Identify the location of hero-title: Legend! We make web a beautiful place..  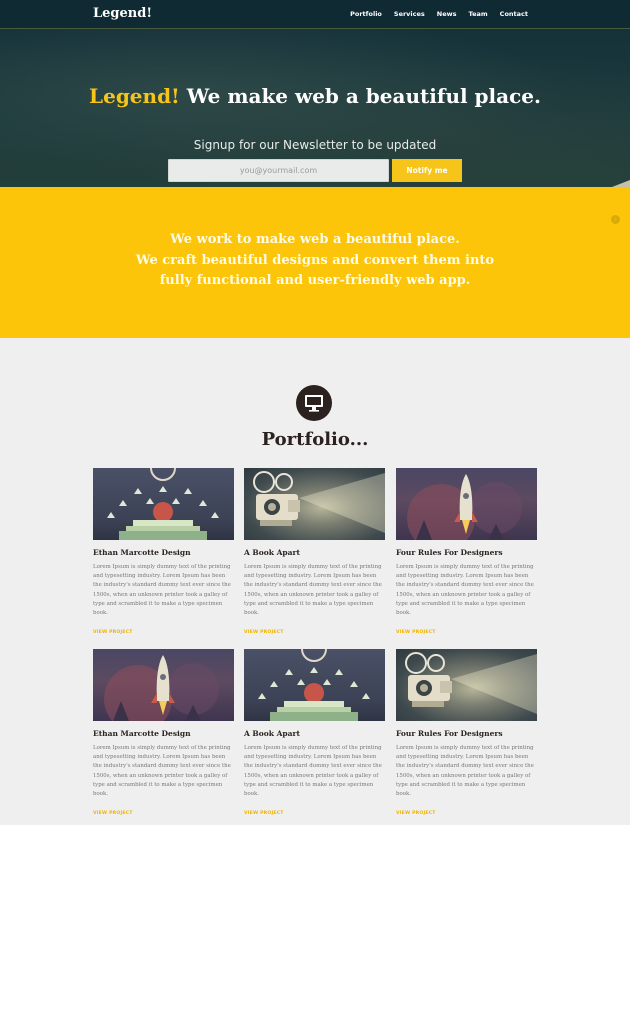
(315, 96).